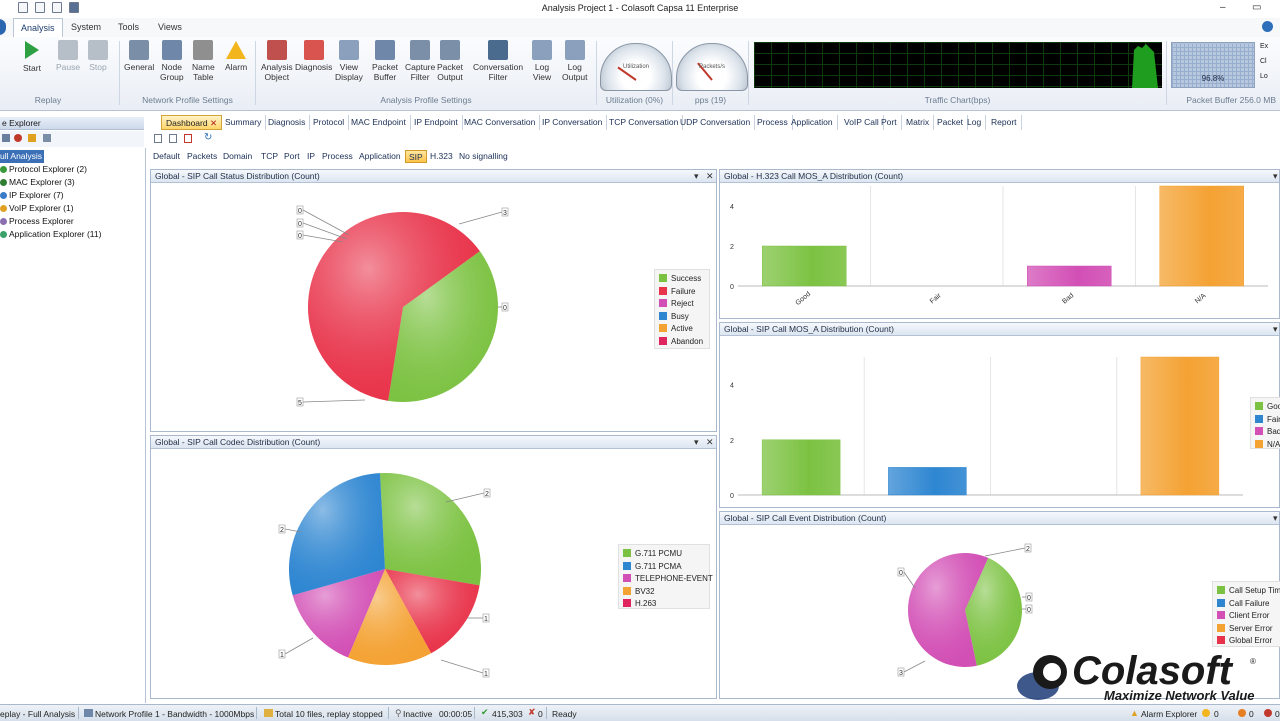 This screenshot has height=721, width=1280. Describe the element at coordinates (37, 208) in the screenshot. I see `explorer-item-voip-explorer-1: VoIP Explorer (1)` at that location.